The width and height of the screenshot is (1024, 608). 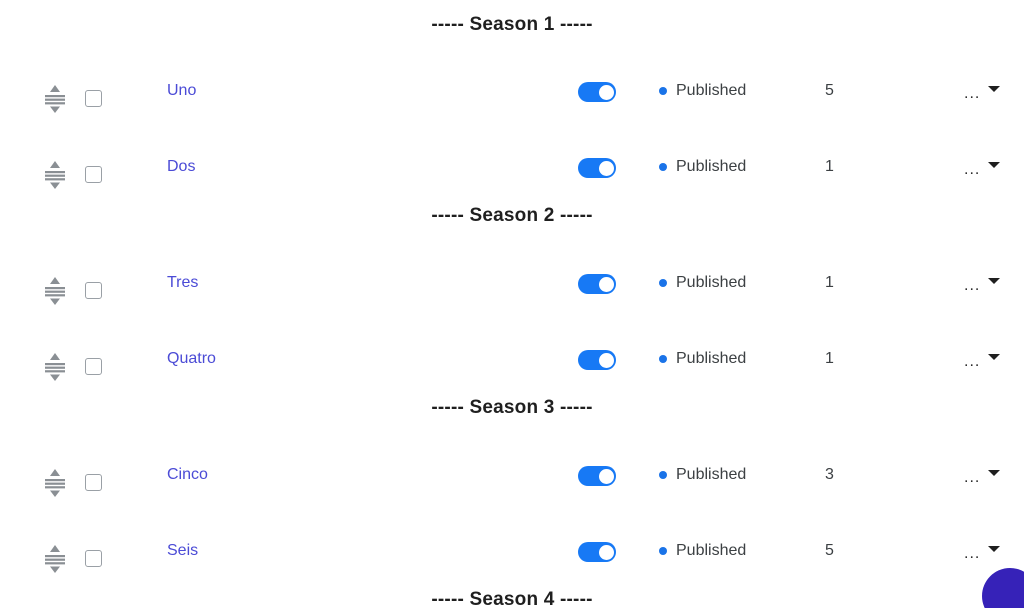 What do you see at coordinates (181, 167) in the screenshot?
I see `episode-title-link: Dos` at bounding box center [181, 167].